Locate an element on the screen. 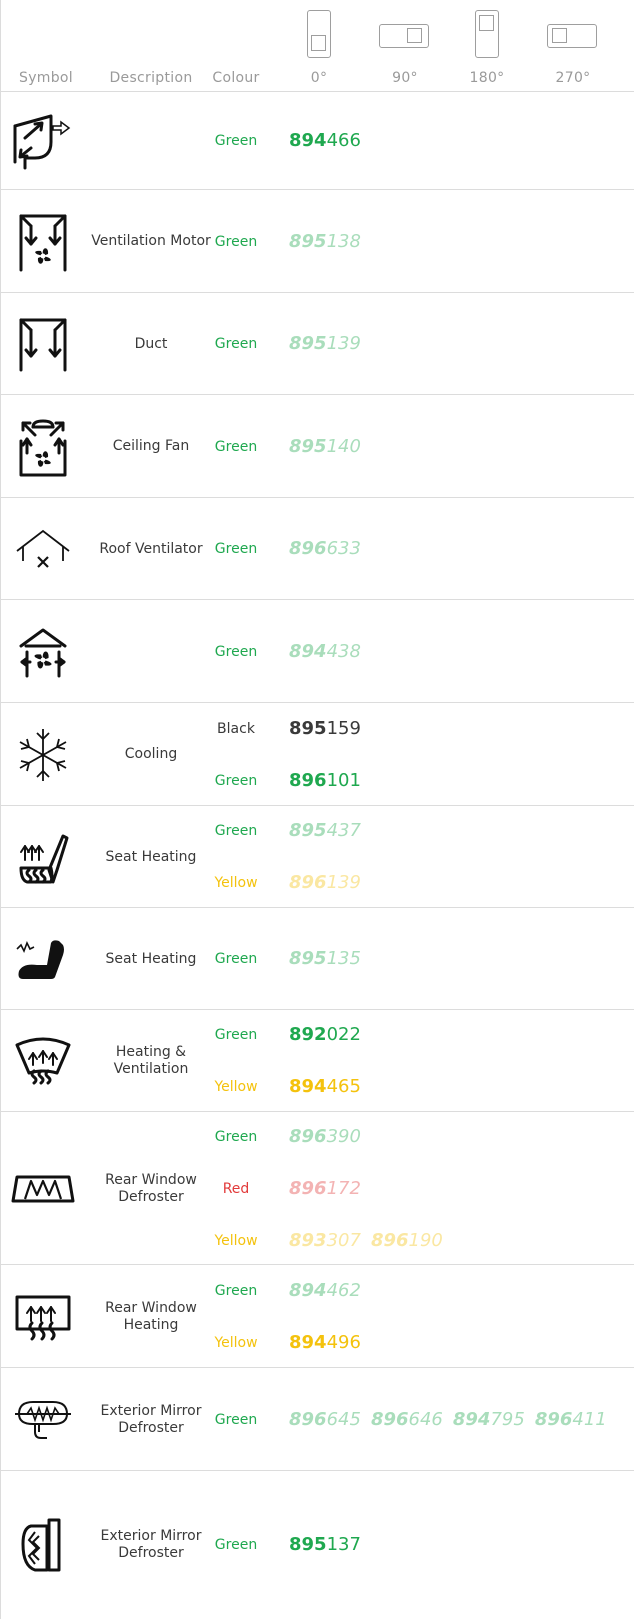  article-number: 895139 is located at coordinates (325, 344).